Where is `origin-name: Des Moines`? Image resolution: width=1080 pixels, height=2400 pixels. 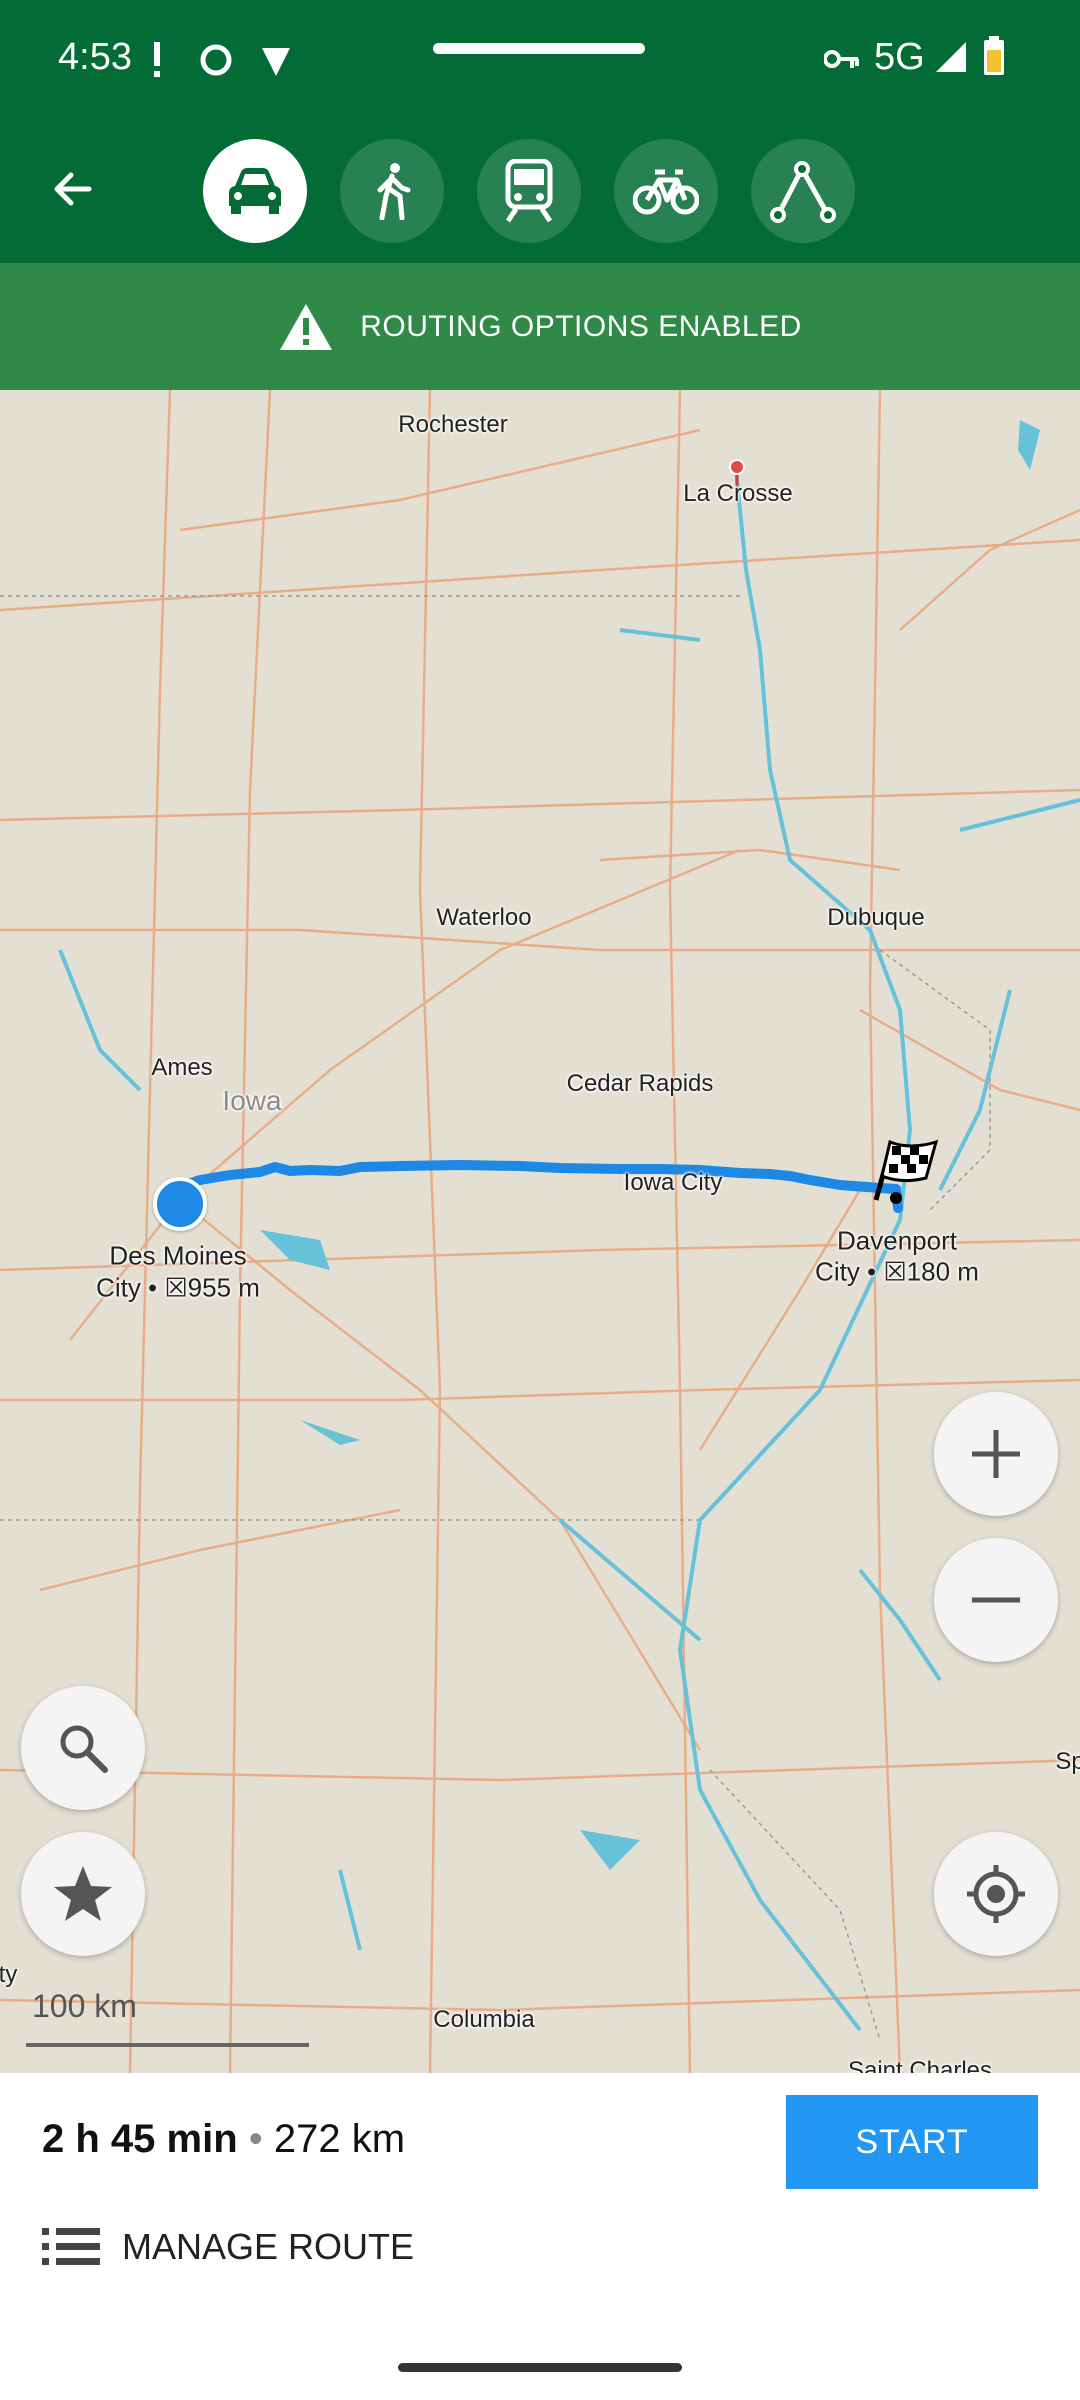 origin-name: Des Moines is located at coordinates (178, 1255).